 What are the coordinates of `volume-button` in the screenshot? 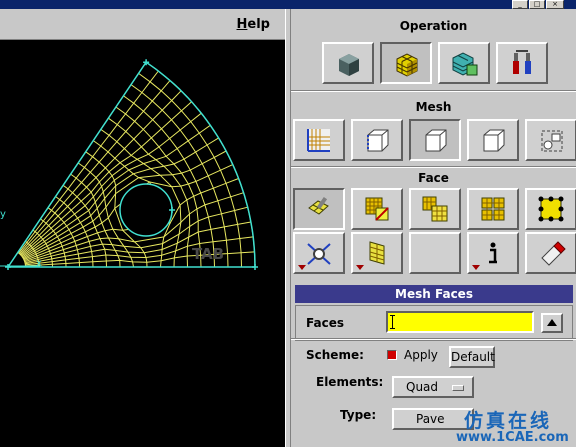 It's located at (493, 140).